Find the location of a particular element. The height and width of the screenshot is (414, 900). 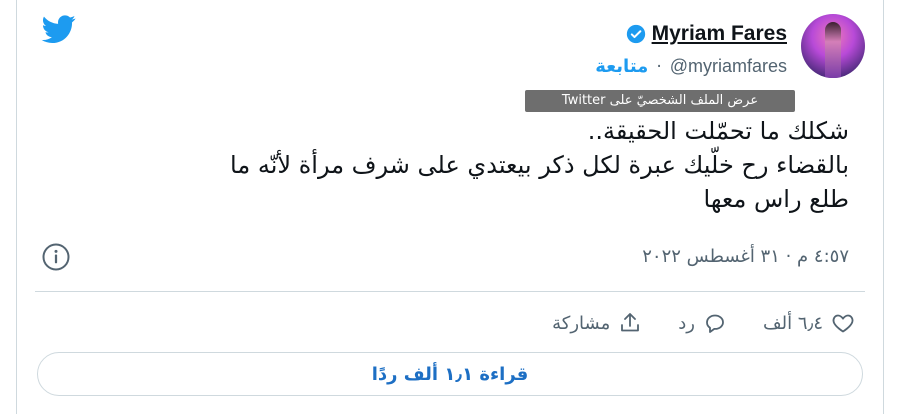

share-label: مشاركة is located at coordinates (581, 323).